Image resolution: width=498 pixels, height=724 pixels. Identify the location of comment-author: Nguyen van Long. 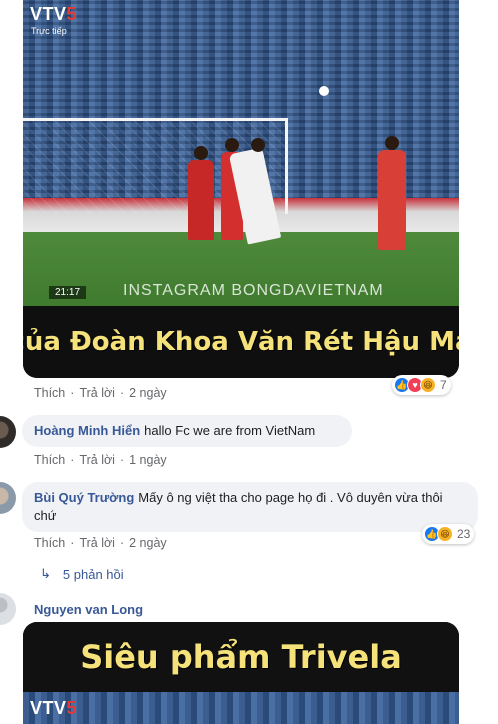
(88, 609).